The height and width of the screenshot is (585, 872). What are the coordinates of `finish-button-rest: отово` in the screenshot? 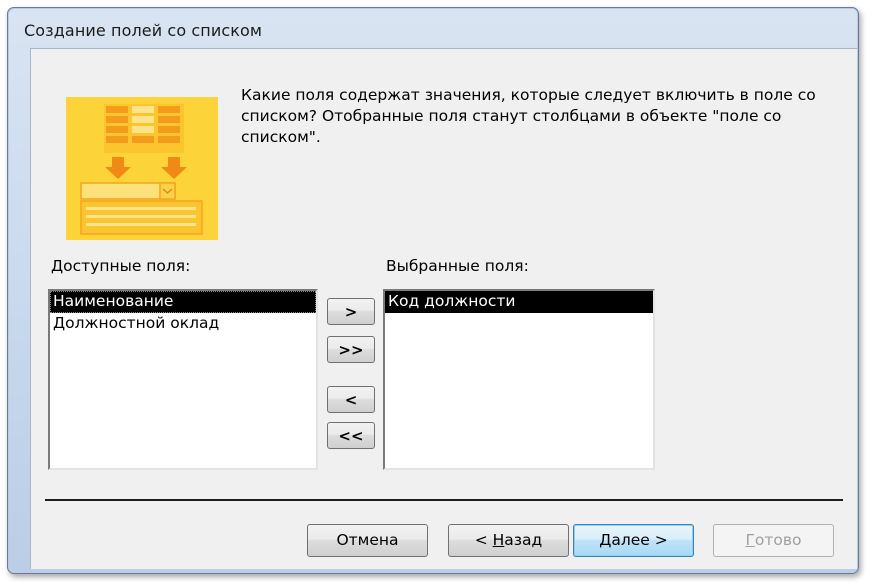 It's located at (778, 540).